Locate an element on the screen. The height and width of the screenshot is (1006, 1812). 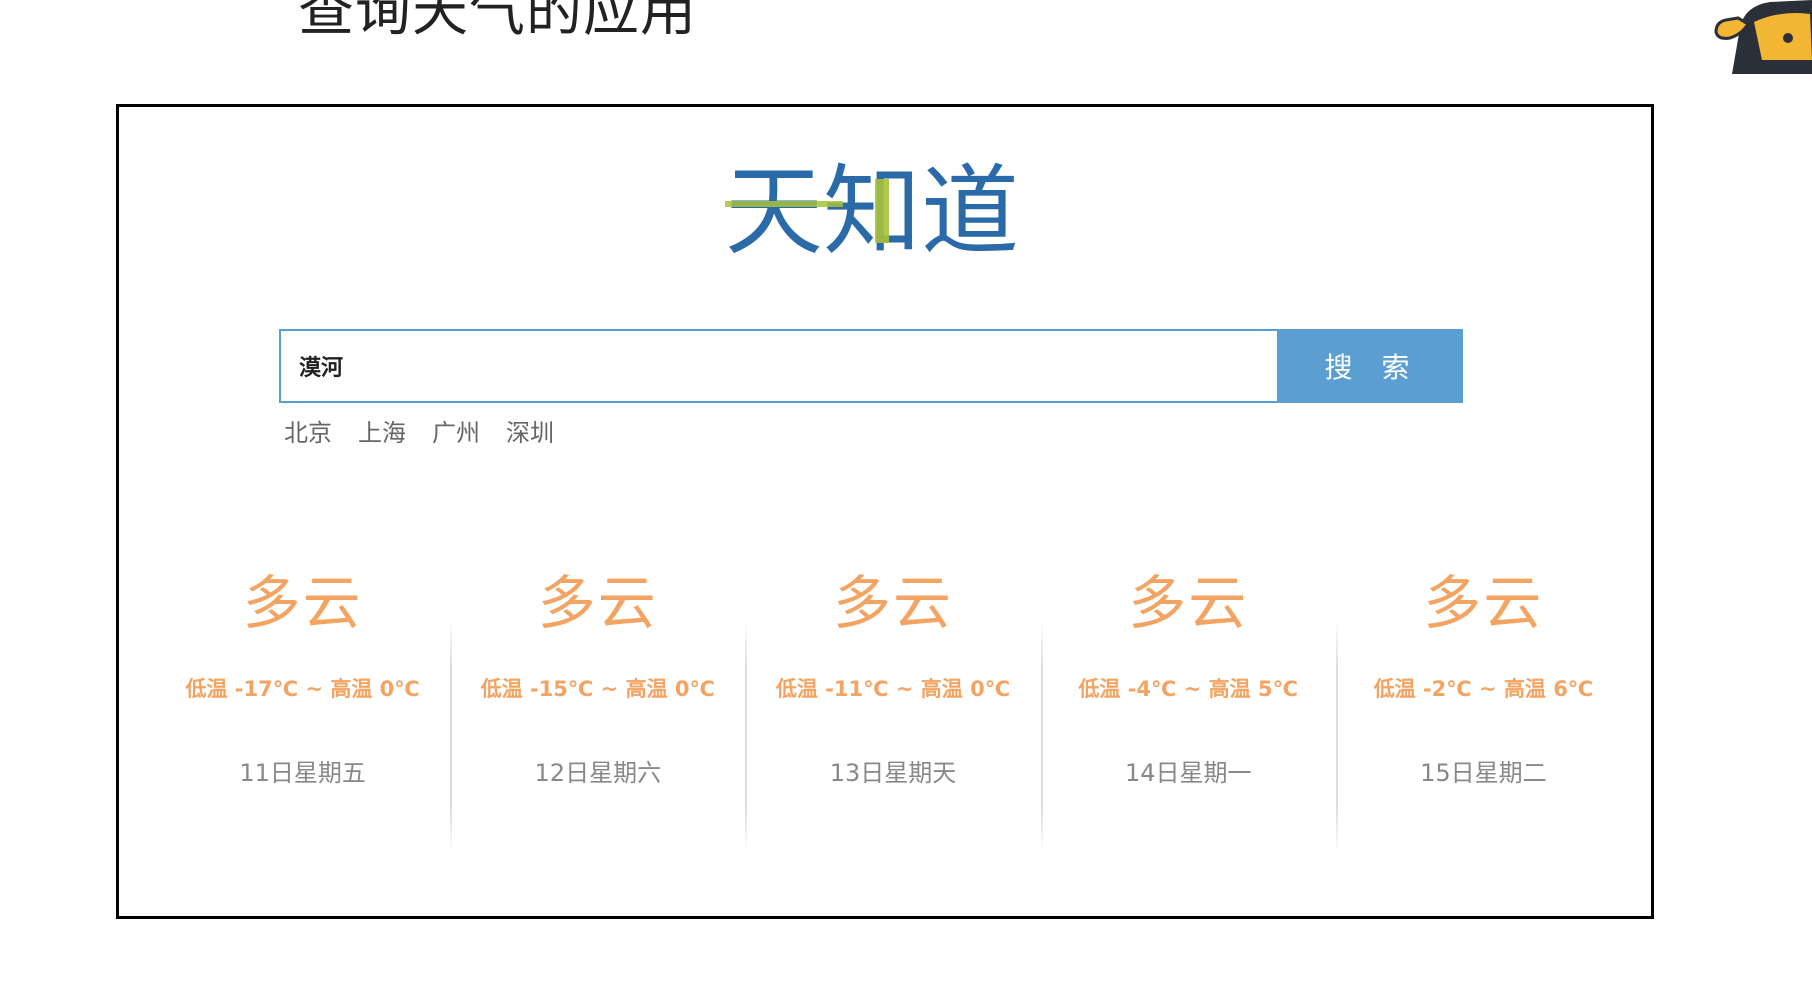
forecast-date: 13日星期天 is located at coordinates (893, 772).